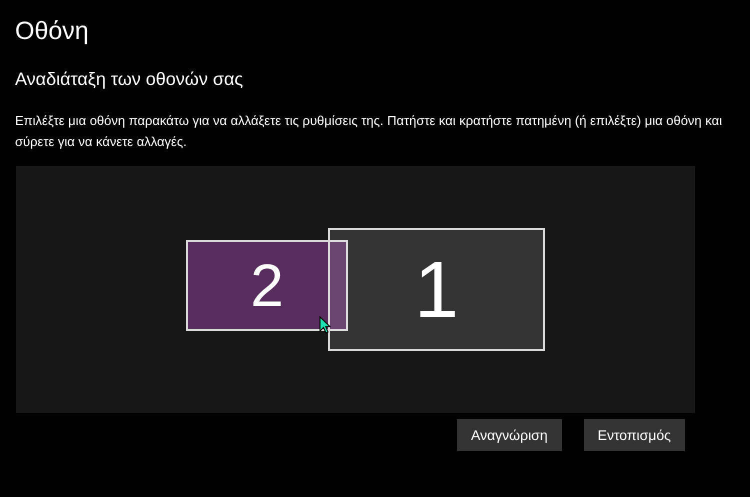 The image size is (750, 497). I want to click on display-tile: 2, so click(267, 285).